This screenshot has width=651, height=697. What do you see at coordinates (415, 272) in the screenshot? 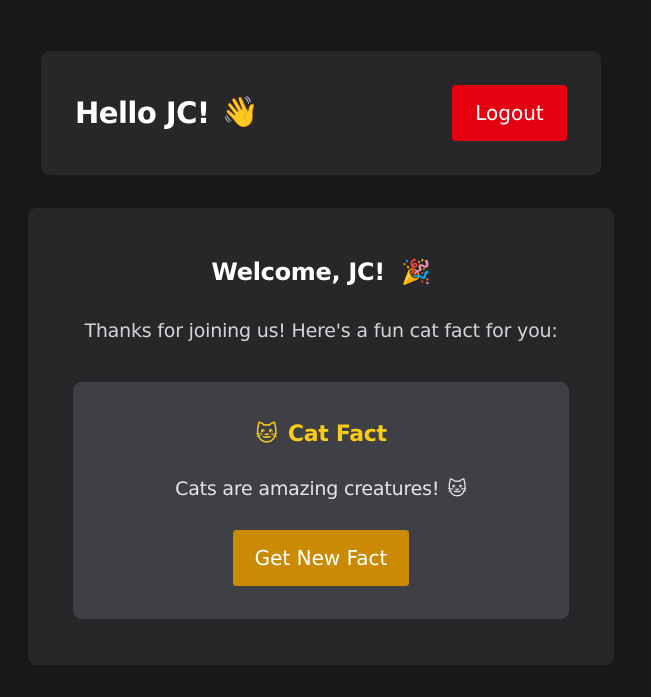
I see `party-popper-icon: 🎉` at bounding box center [415, 272].